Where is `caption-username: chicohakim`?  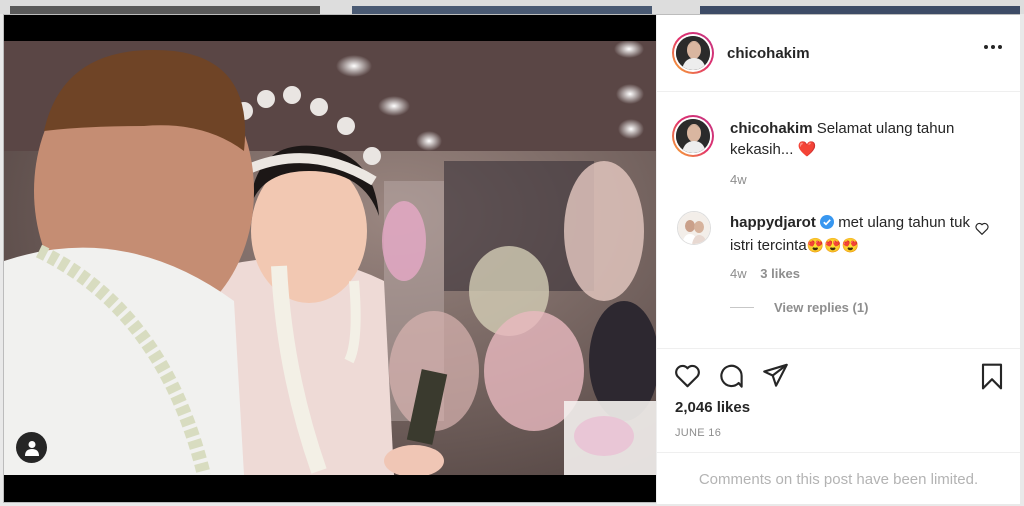 caption-username: chicohakim is located at coordinates (771, 128).